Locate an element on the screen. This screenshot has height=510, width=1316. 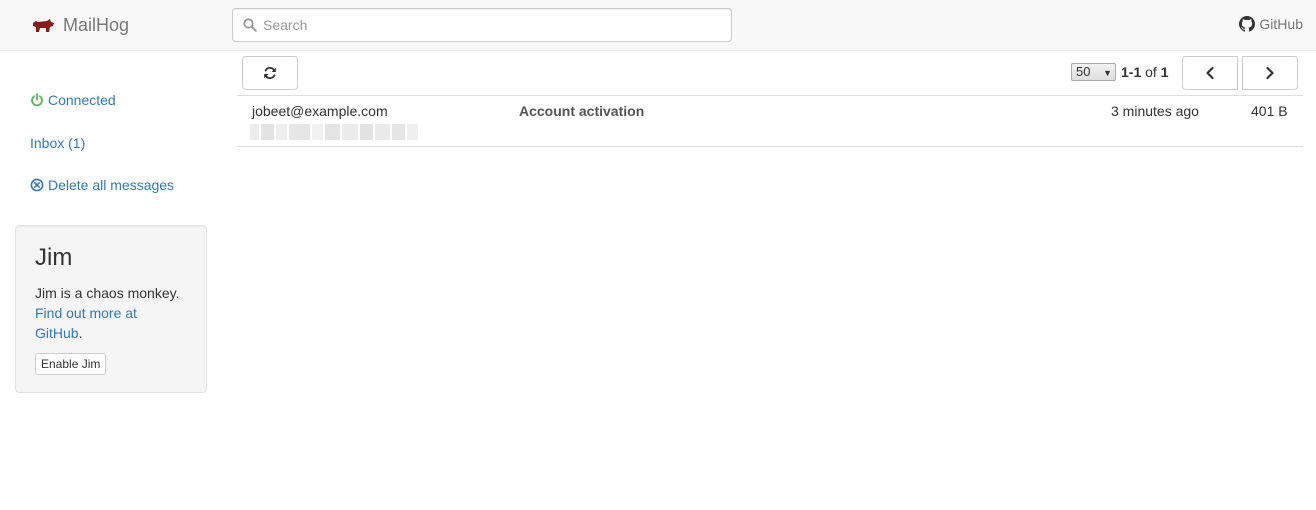
github-link: GitHub is located at coordinates (1271, 24).